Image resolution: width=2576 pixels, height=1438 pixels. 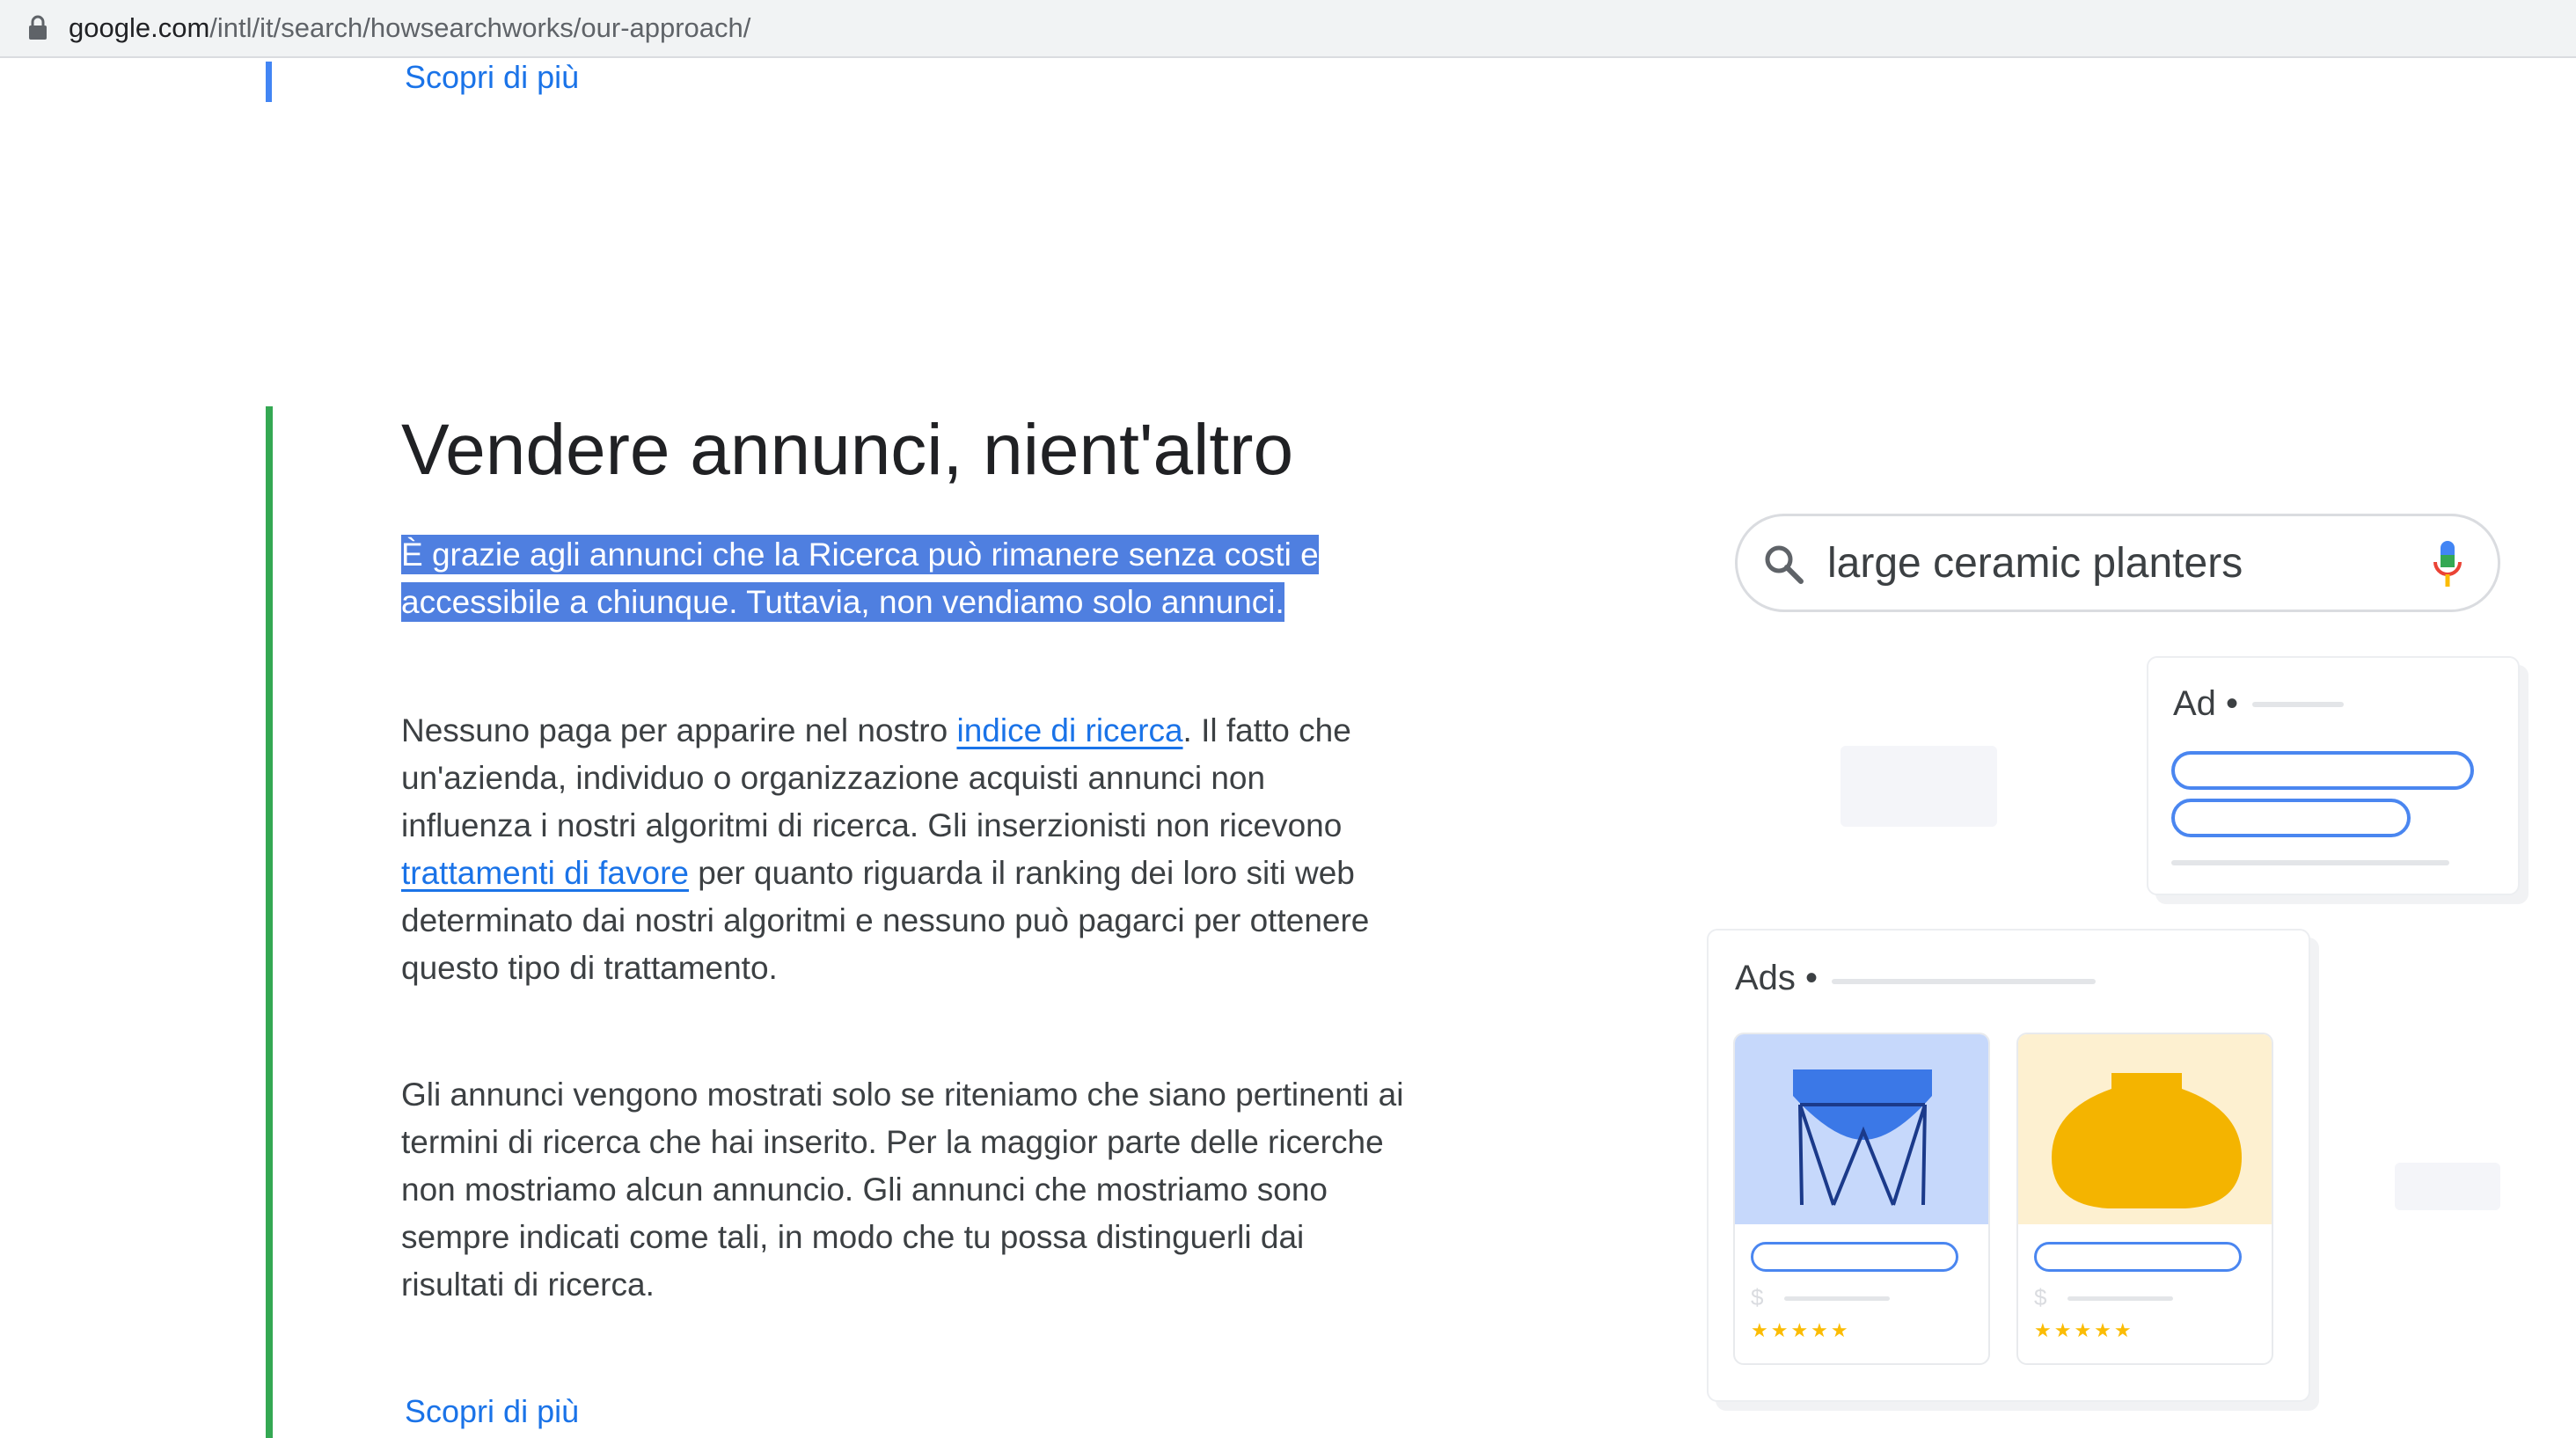 What do you see at coordinates (1784, 564) in the screenshot?
I see `search-icon` at bounding box center [1784, 564].